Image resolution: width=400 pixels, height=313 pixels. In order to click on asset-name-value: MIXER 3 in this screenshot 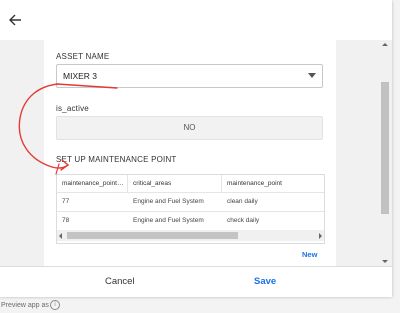, I will do `click(80, 76)`.